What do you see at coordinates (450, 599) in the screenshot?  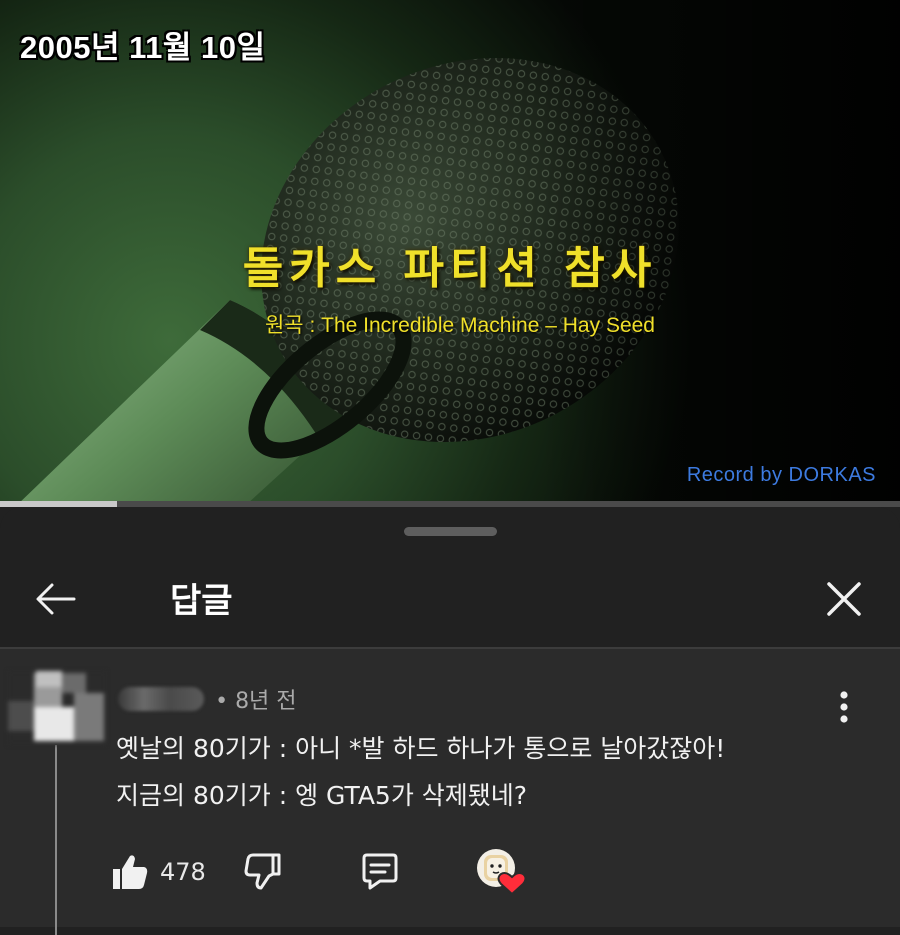 I see `panel-header: 답글` at bounding box center [450, 599].